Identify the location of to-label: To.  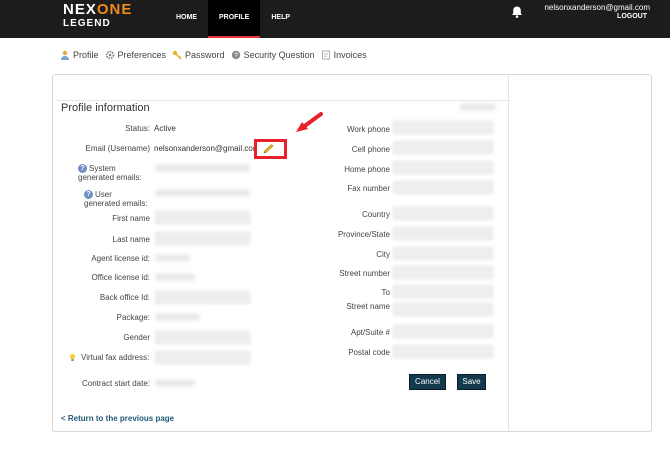
(385, 292).